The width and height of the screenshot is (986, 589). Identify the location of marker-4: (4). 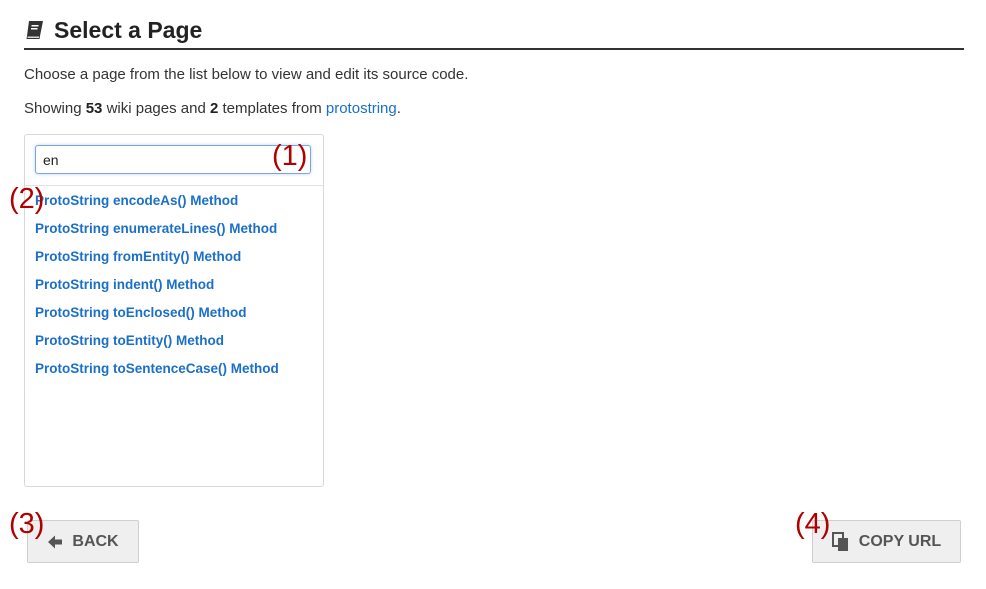
(813, 524).